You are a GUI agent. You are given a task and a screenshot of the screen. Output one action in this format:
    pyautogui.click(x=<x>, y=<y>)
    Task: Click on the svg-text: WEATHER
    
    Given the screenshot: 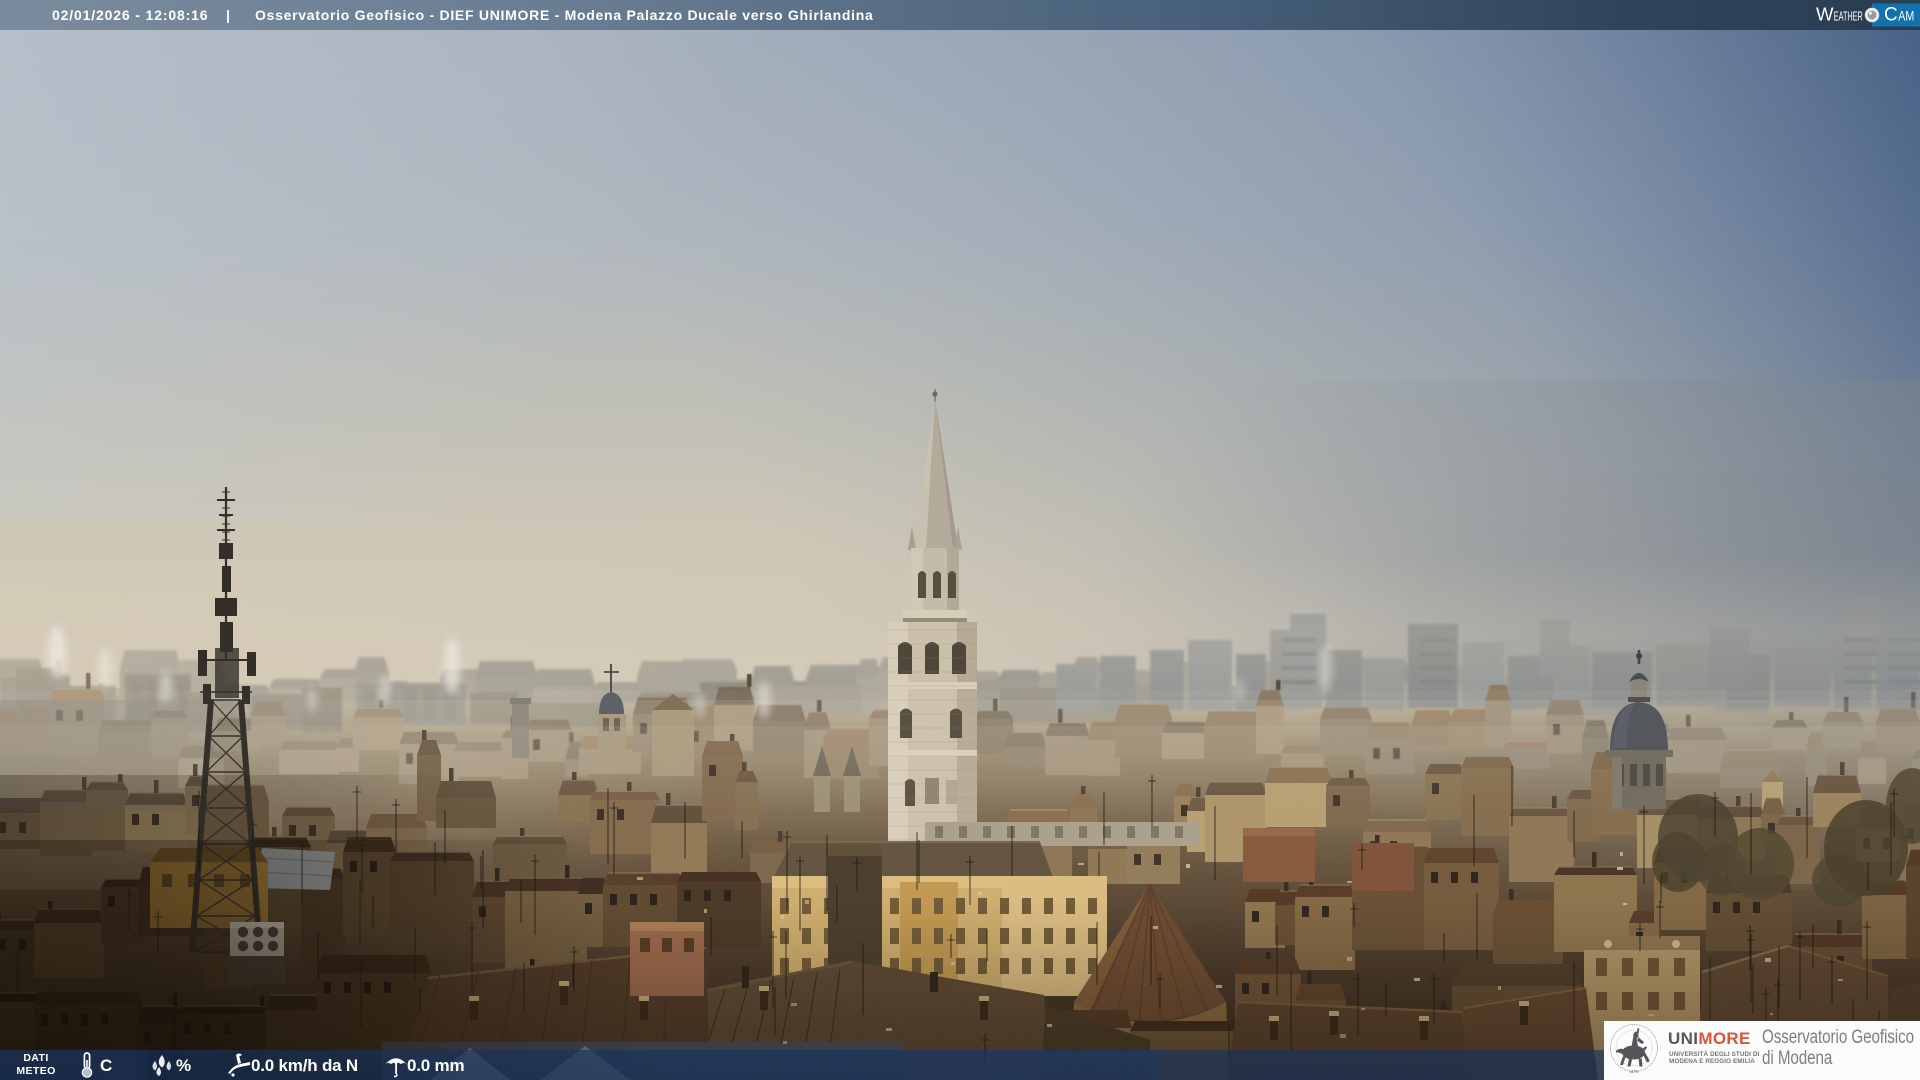 What is the action you would take?
    pyautogui.click(x=1839, y=14)
    